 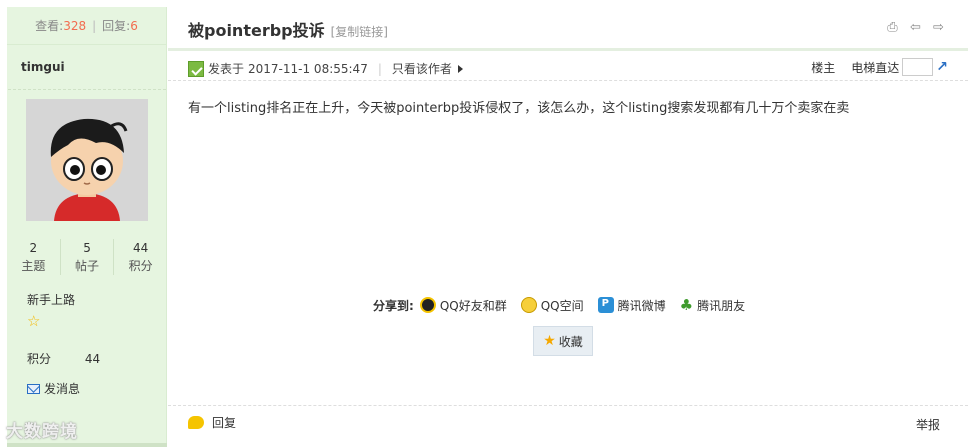 What do you see at coordinates (528, 305) in the screenshot?
I see `qzone-icon` at bounding box center [528, 305].